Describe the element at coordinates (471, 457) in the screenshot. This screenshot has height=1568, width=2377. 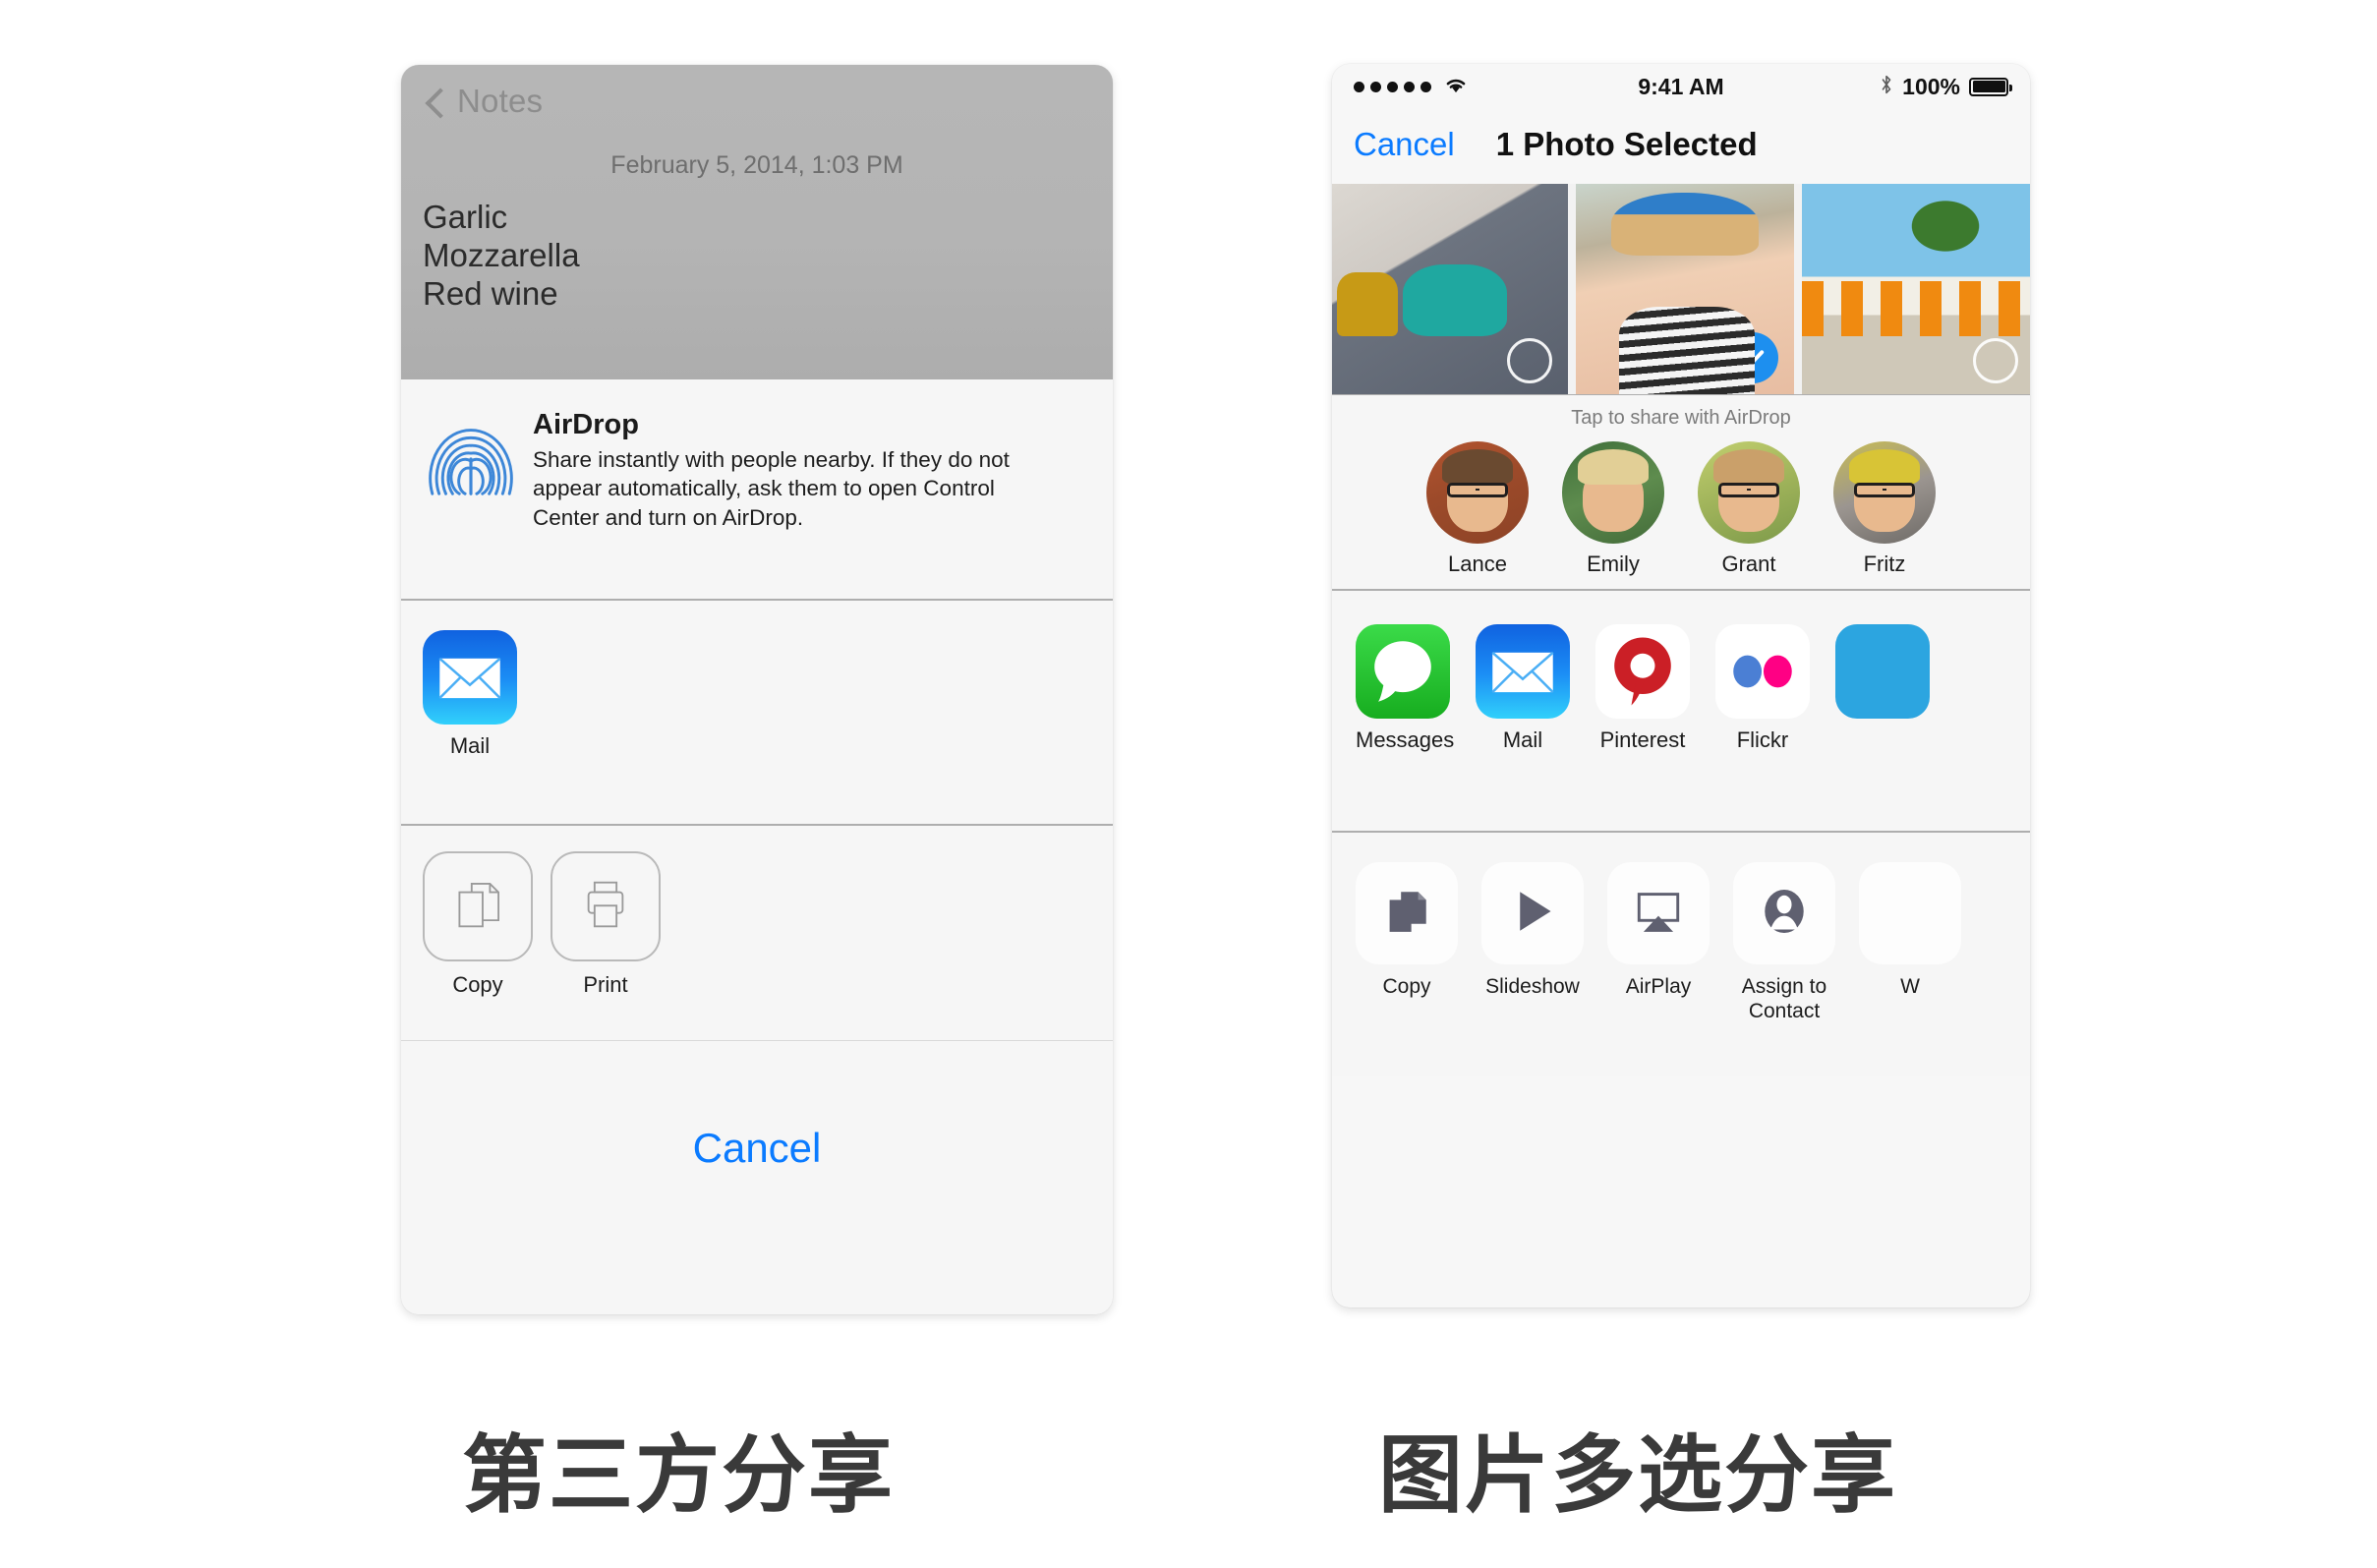
I see `airdrop-icon` at that location.